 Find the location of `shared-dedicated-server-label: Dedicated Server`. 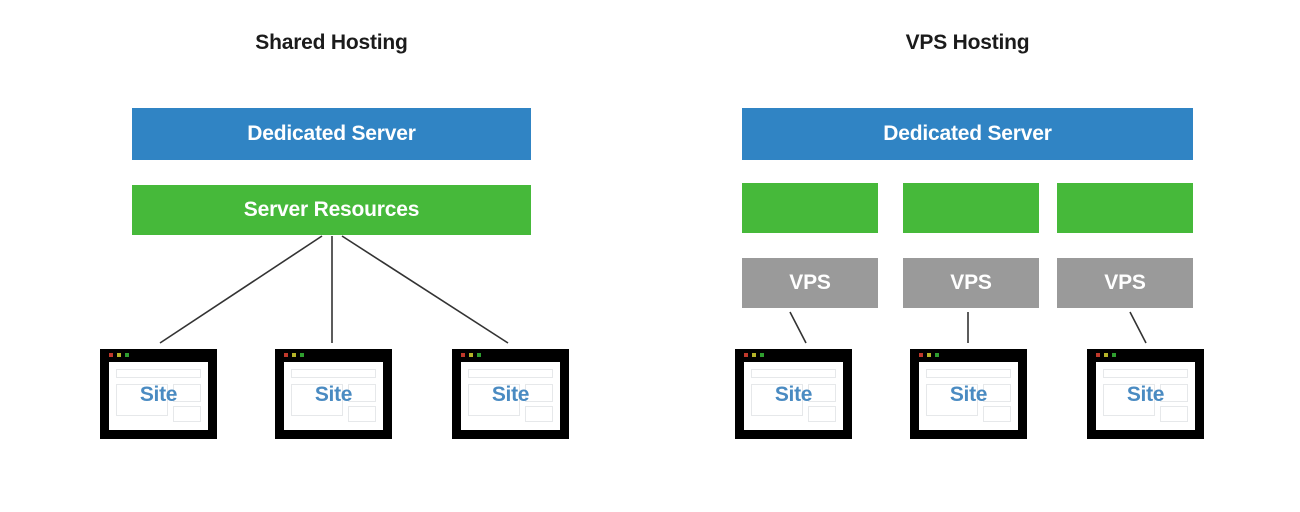

shared-dedicated-server-label: Dedicated Server is located at coordinates (331, 133).